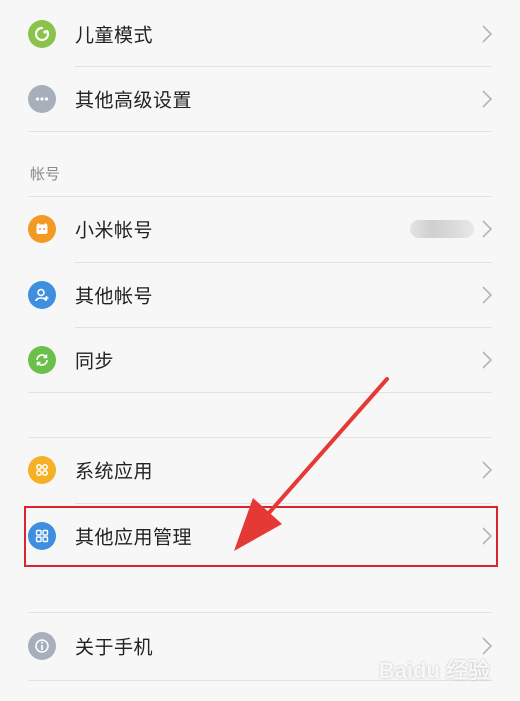 This screenshot has width=520, height=701. I want to click on blurred-account-id, so click(442, 229).